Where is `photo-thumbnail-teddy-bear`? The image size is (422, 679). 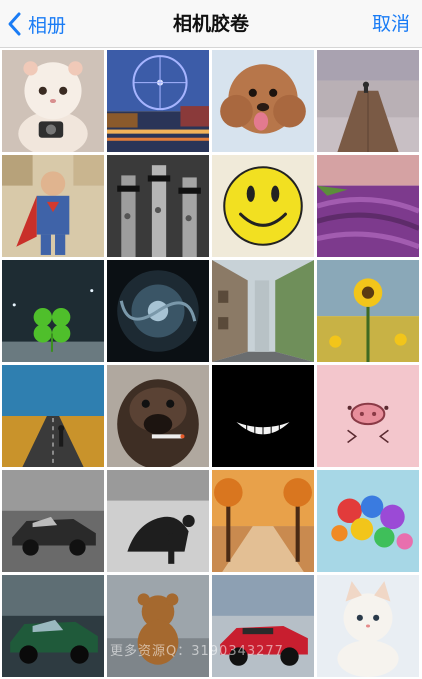
photo-thumbnail-teddy-bear is located at coordinates (158, 626).